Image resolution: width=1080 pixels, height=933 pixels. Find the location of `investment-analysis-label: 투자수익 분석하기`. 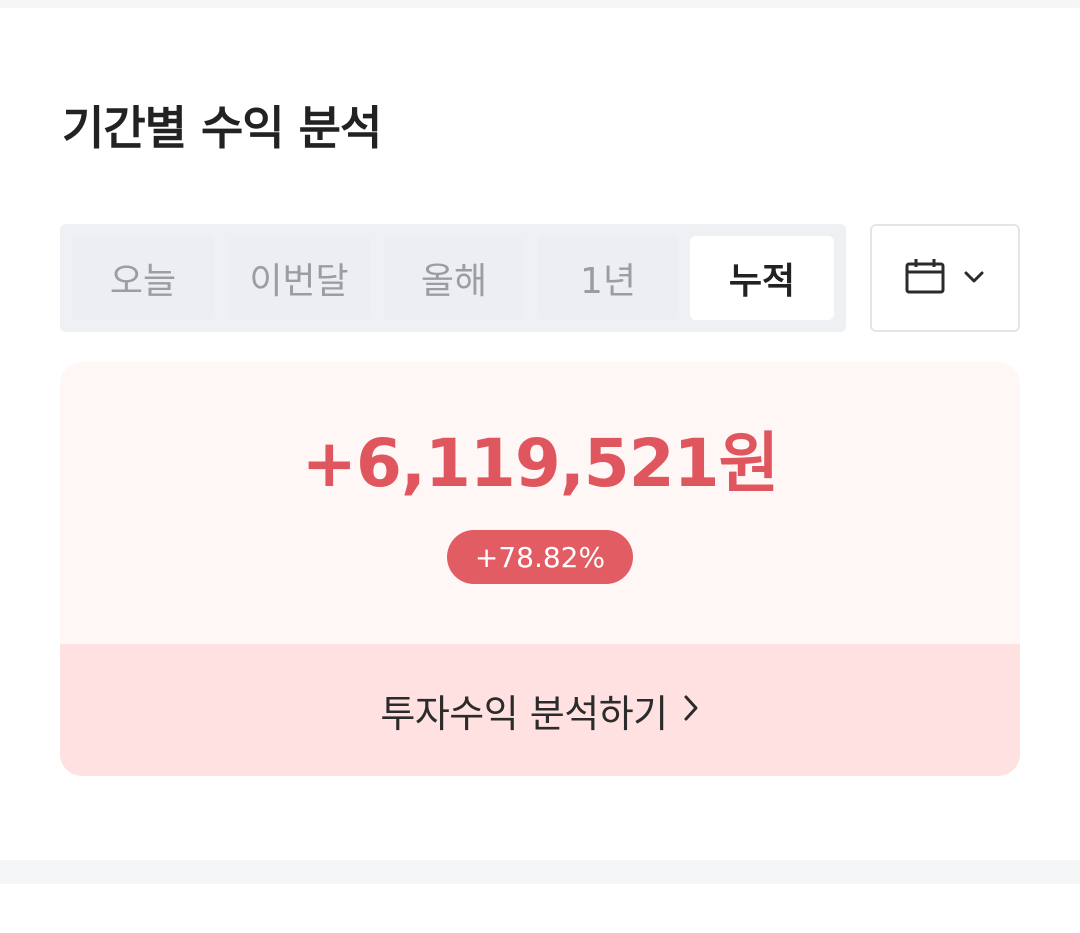

investment-analysis-label: 투자수익 분석하기 is located at coordinates (524, 713).